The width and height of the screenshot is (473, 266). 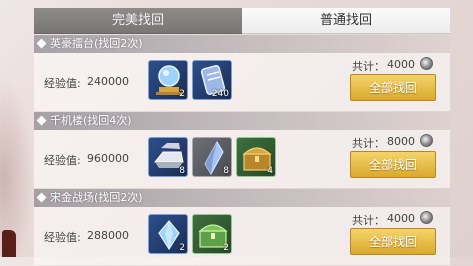 I want to click on tab-bar: 完美找回 普通找回, so click(x=242, y=21).